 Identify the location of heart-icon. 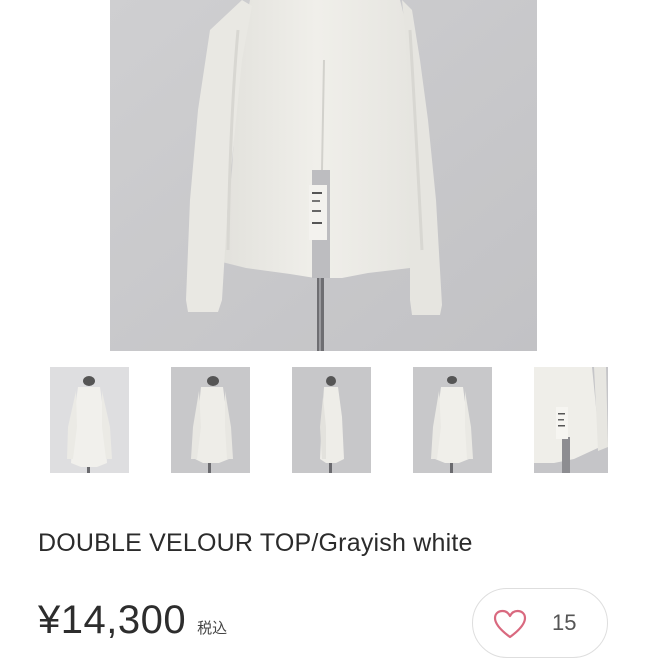
(510, 624).